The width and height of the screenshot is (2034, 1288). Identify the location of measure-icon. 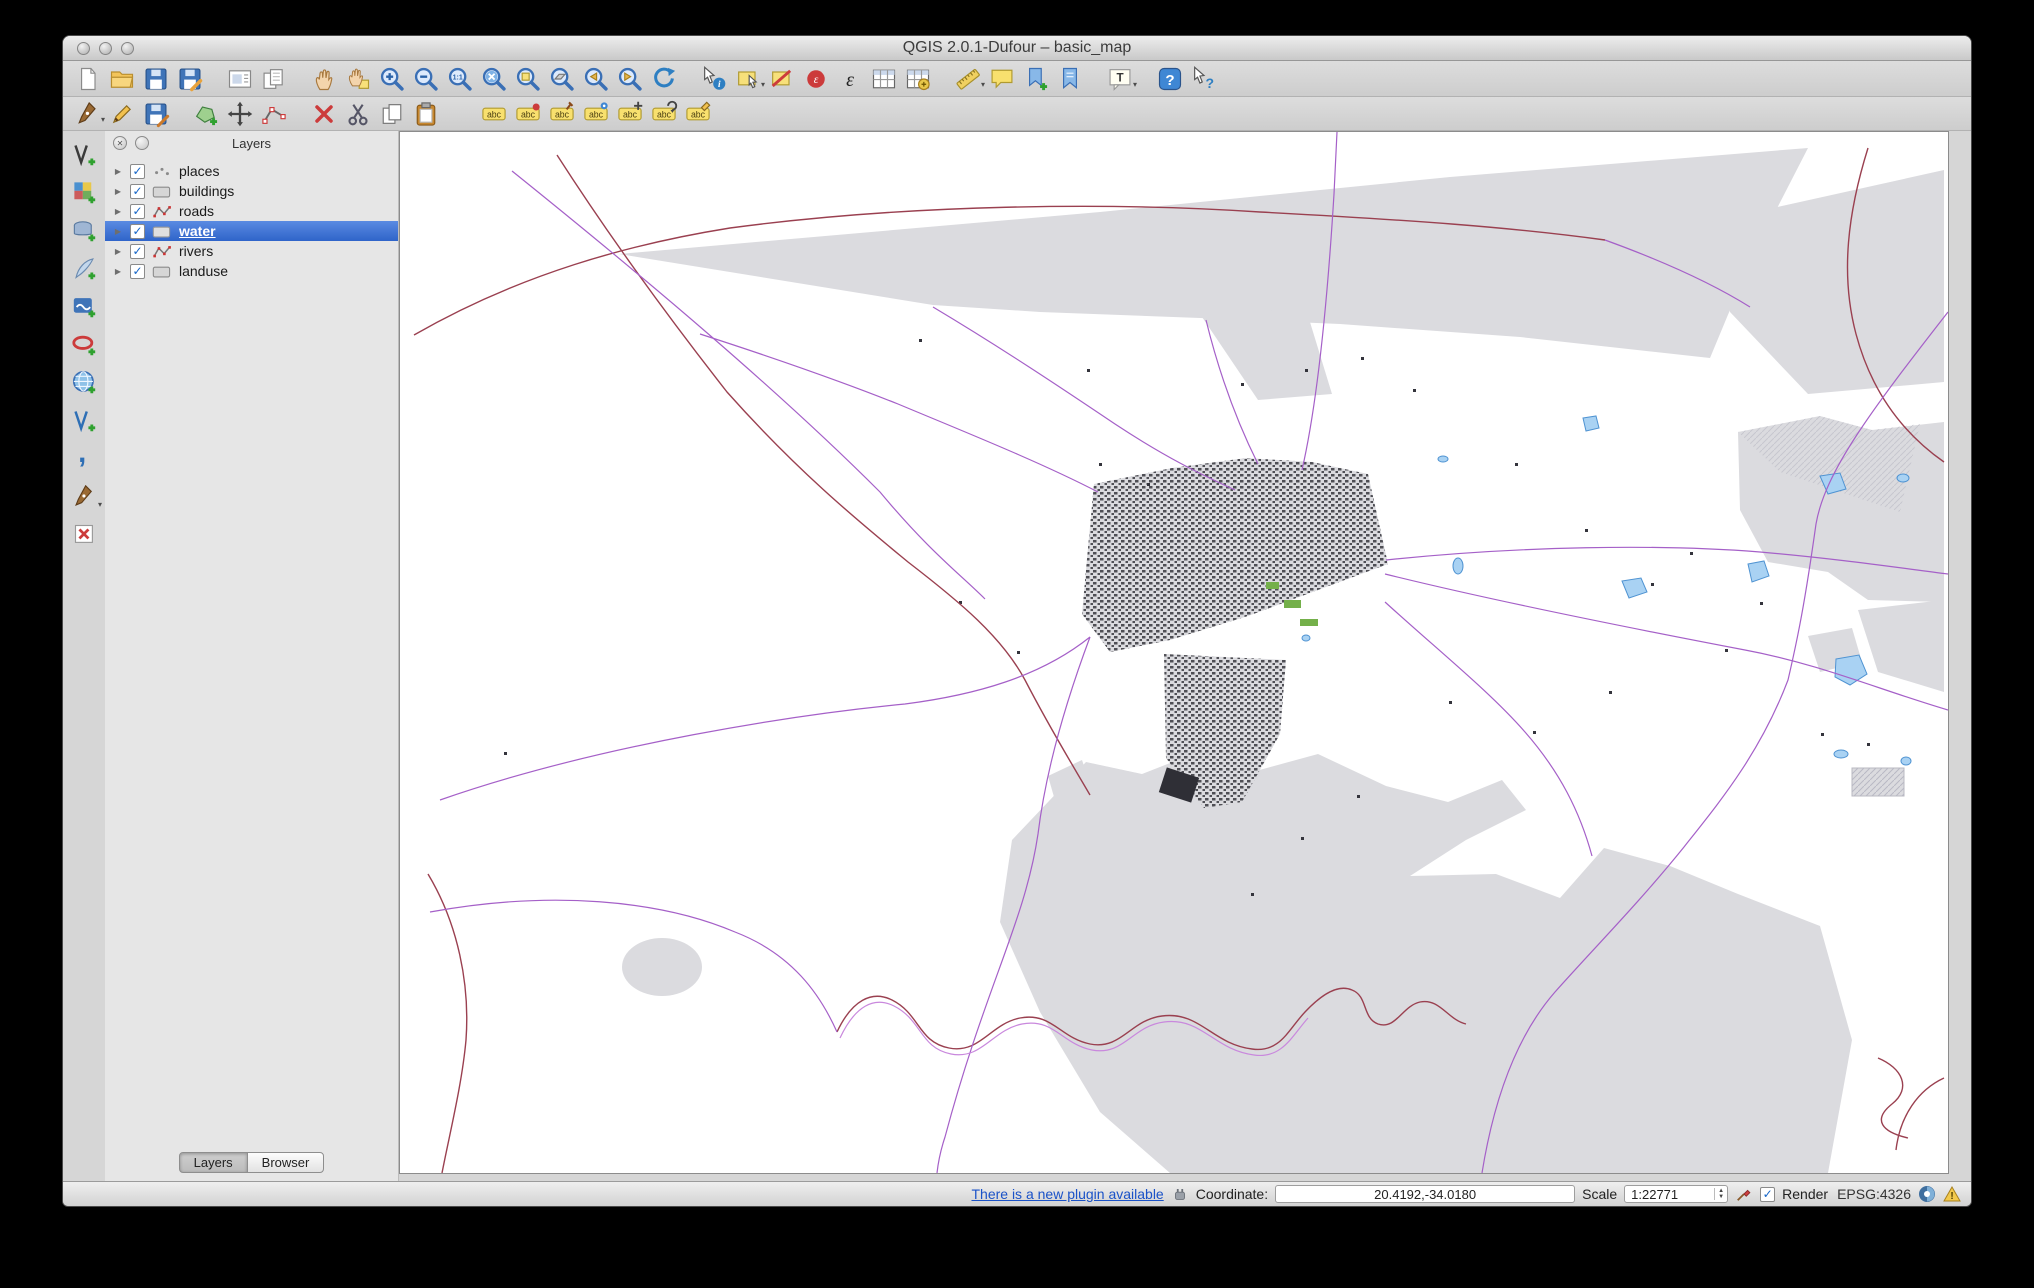
(968, 79).